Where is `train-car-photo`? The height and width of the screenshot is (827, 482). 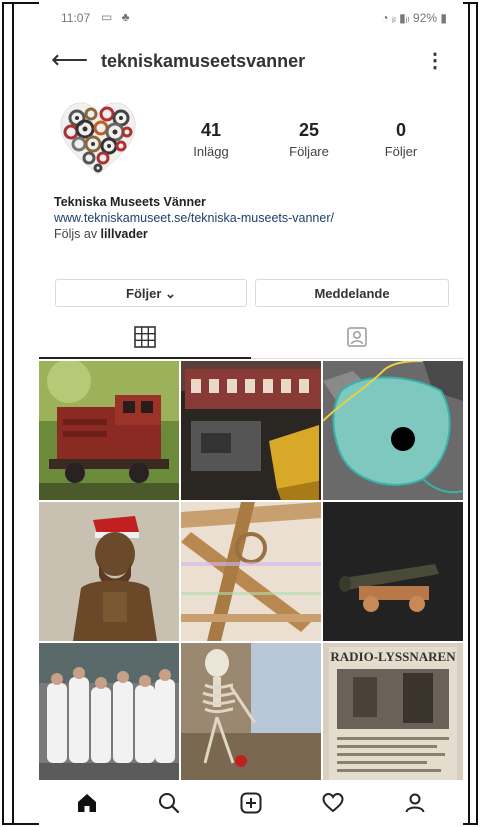 train-car-photo is located at coordinates (251, 430).